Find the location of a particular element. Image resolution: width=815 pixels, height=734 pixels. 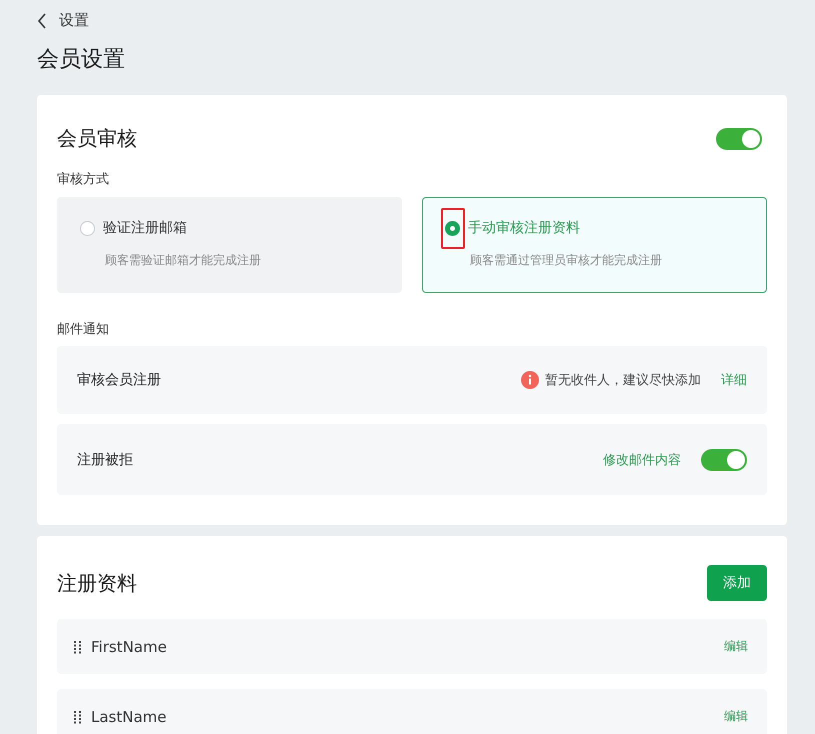

field-name: LastName is located at coordinates (129, 717).